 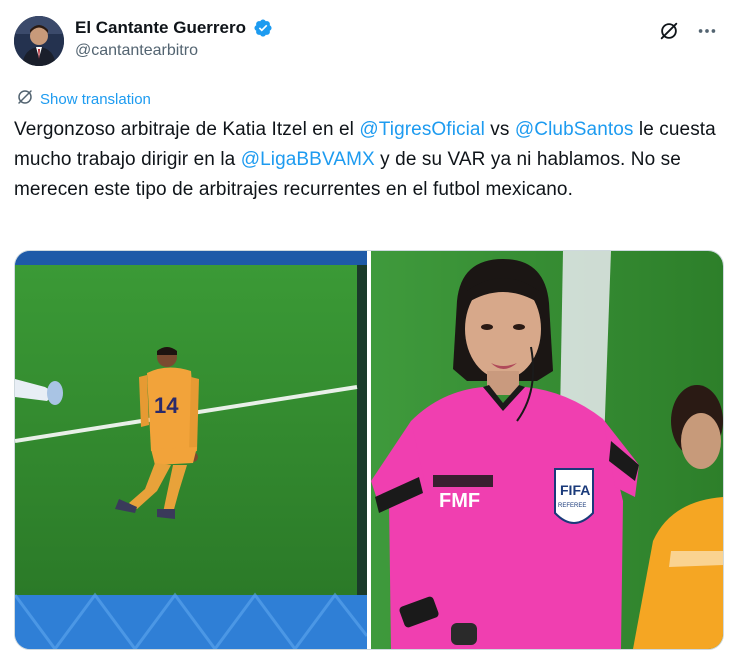 What do you see at coordinates (499, 129) in the screenshot?
I see `tweet-text-segment: vs` at bounding box center [499, 129].